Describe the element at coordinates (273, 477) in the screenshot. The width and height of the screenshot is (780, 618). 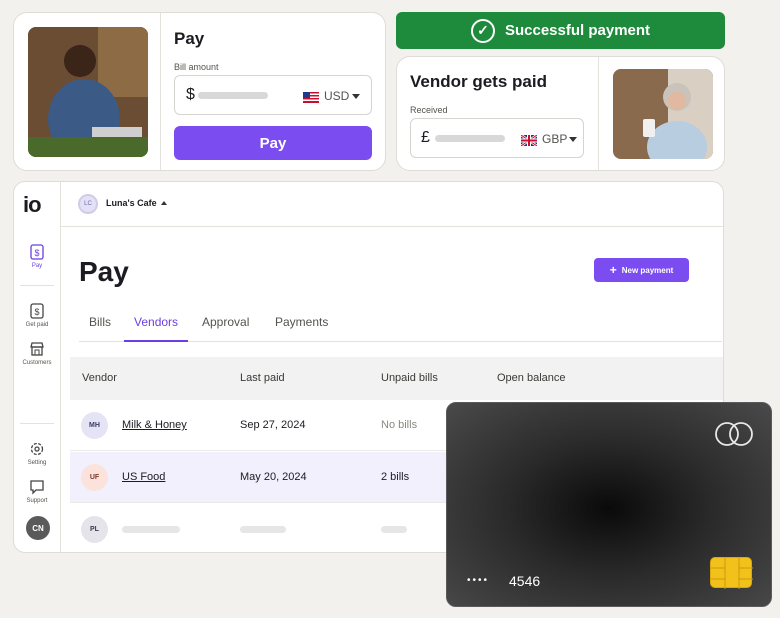
I see `last-paid-date: May 20, 2024` at that location.